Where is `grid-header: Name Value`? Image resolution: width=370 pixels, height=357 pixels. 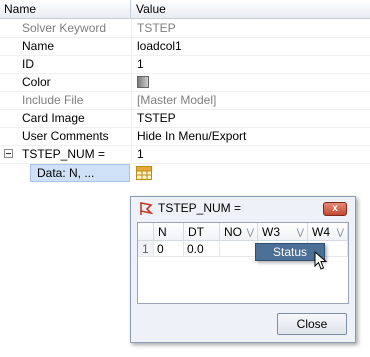 grid-header: Name Value is located at coordinates (185, 9).